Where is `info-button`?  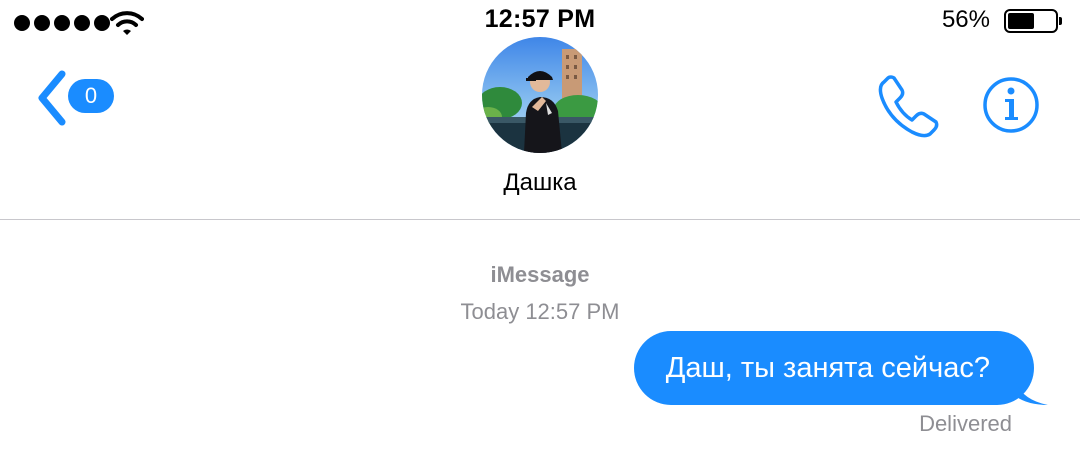
info-button is located at coordinates (1011, 105).